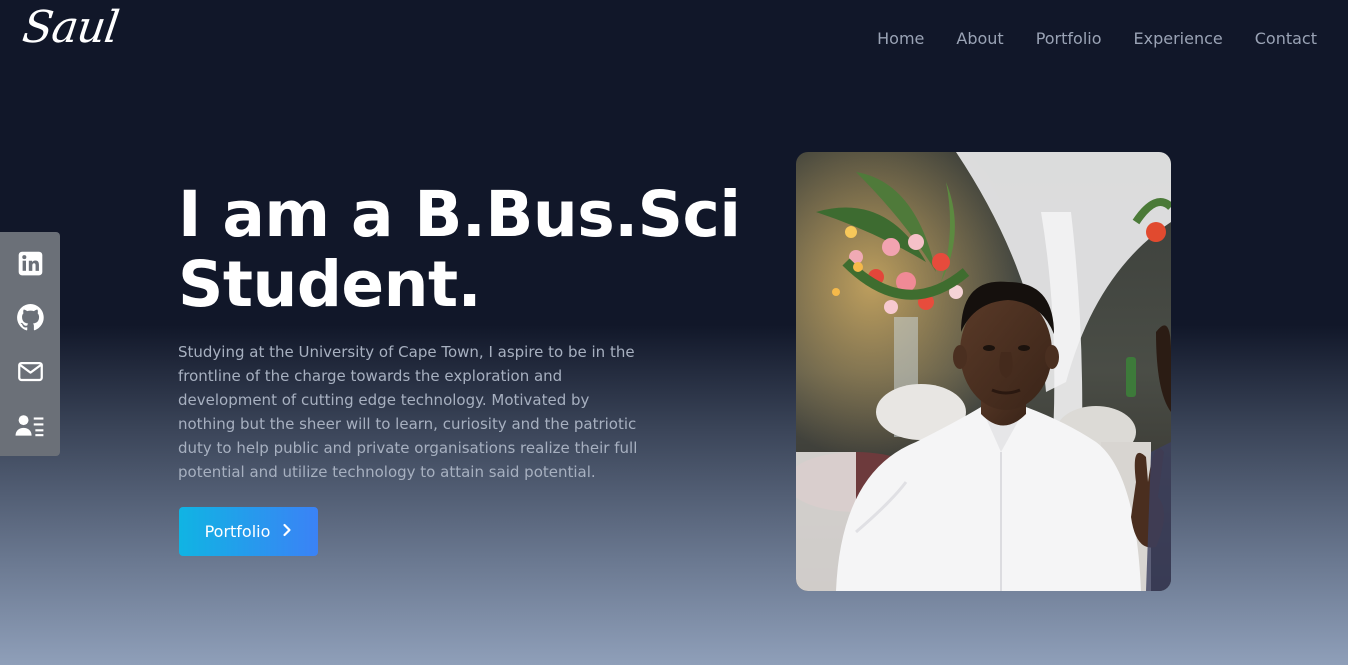 The width and height of the screenshot is (1348, 665). Describe the element at coordinates (30, 317) in the screenshot. I see `github-icon` at that location.